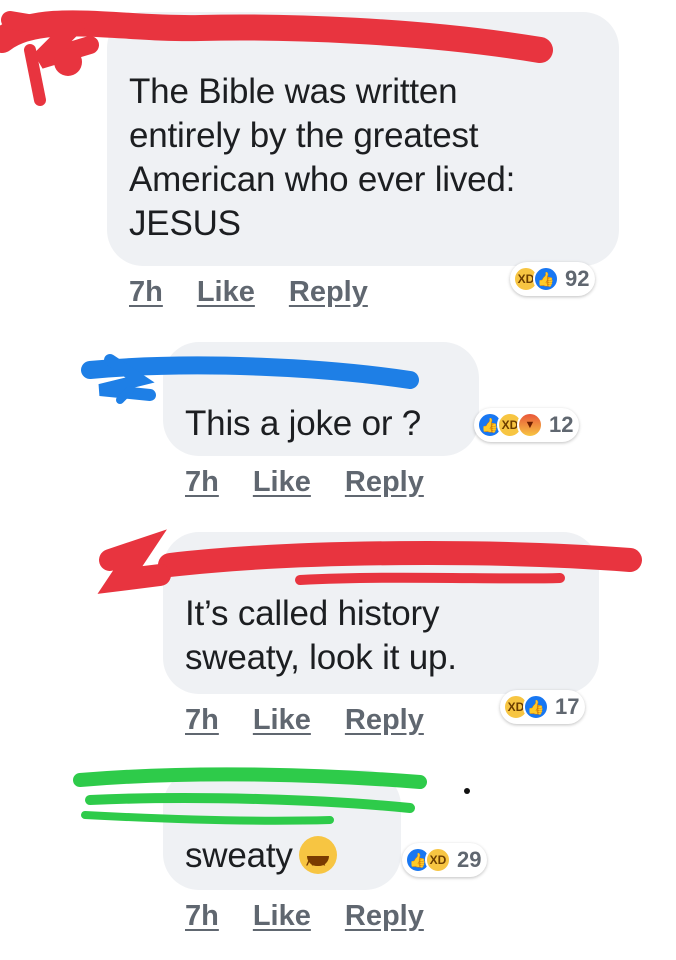 This screenshot has width=676, height=960. What do you see at coordinates (261, 860) in the screenshot?
I see `comment-text: sweaty` at bounding box center [261, 860].